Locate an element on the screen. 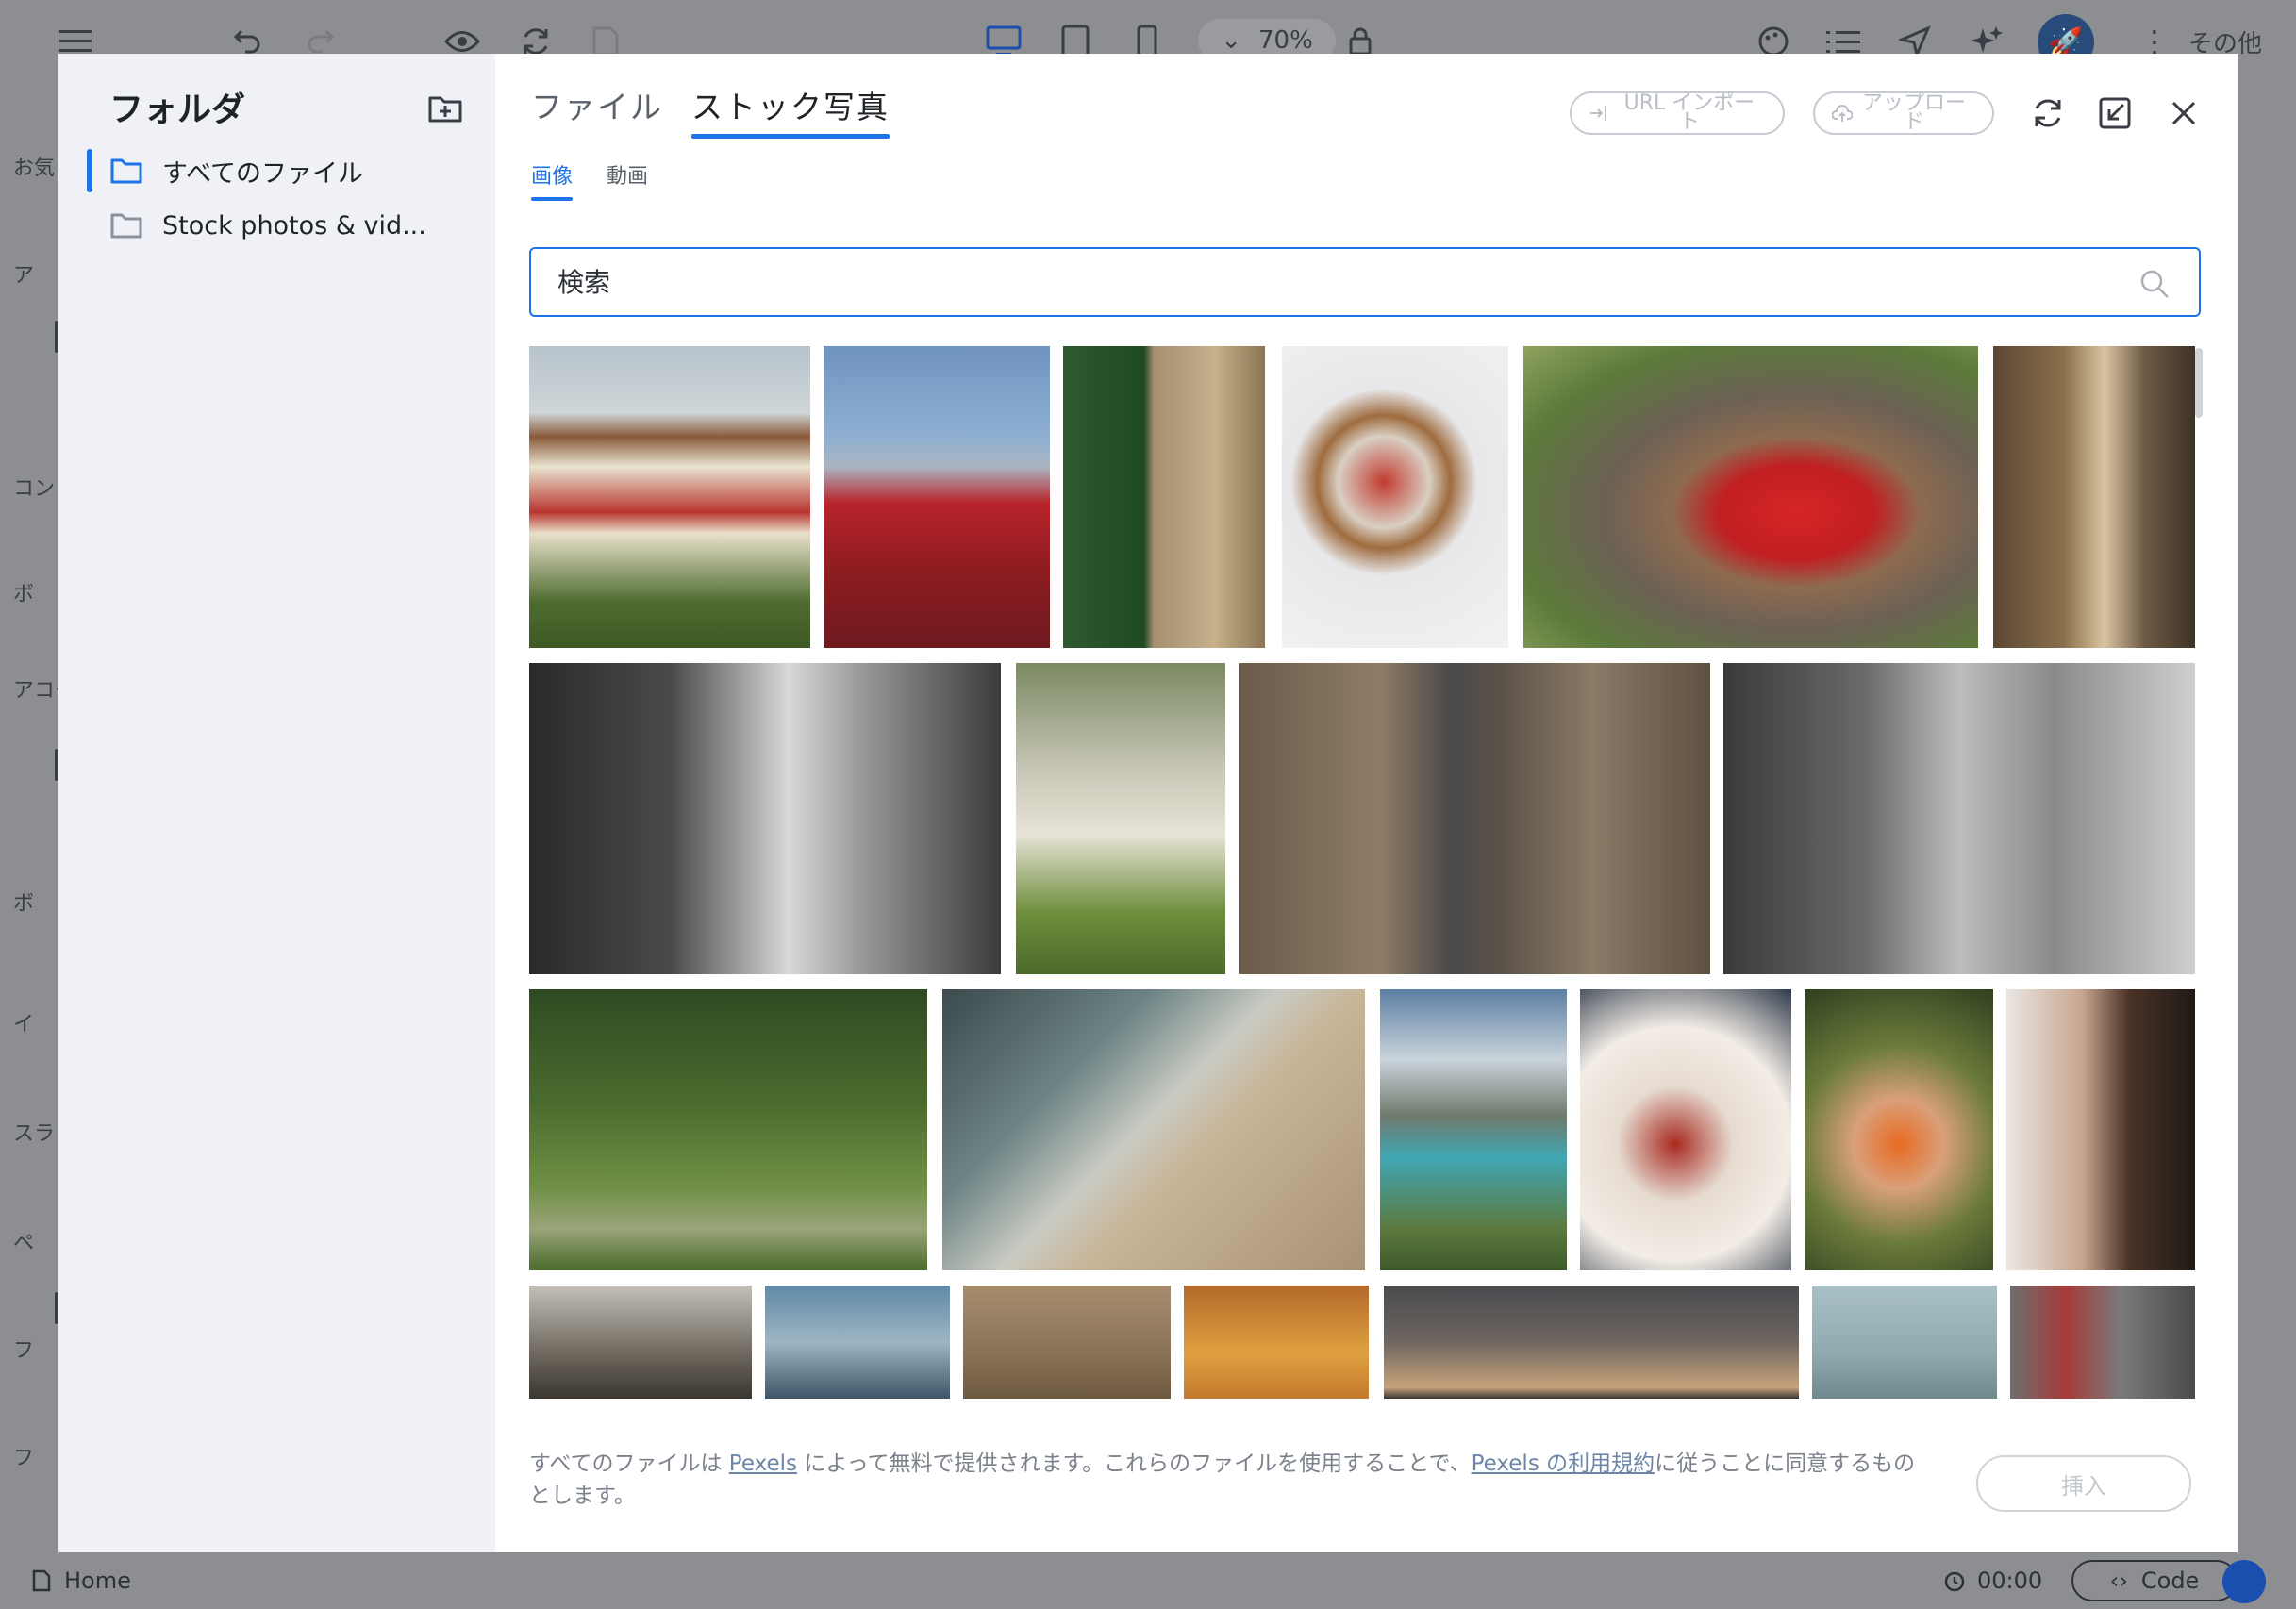 This screenshot has height=1609, width=2296. chevron-down-icon: ⌄ is located at coordinates (1231, 40).